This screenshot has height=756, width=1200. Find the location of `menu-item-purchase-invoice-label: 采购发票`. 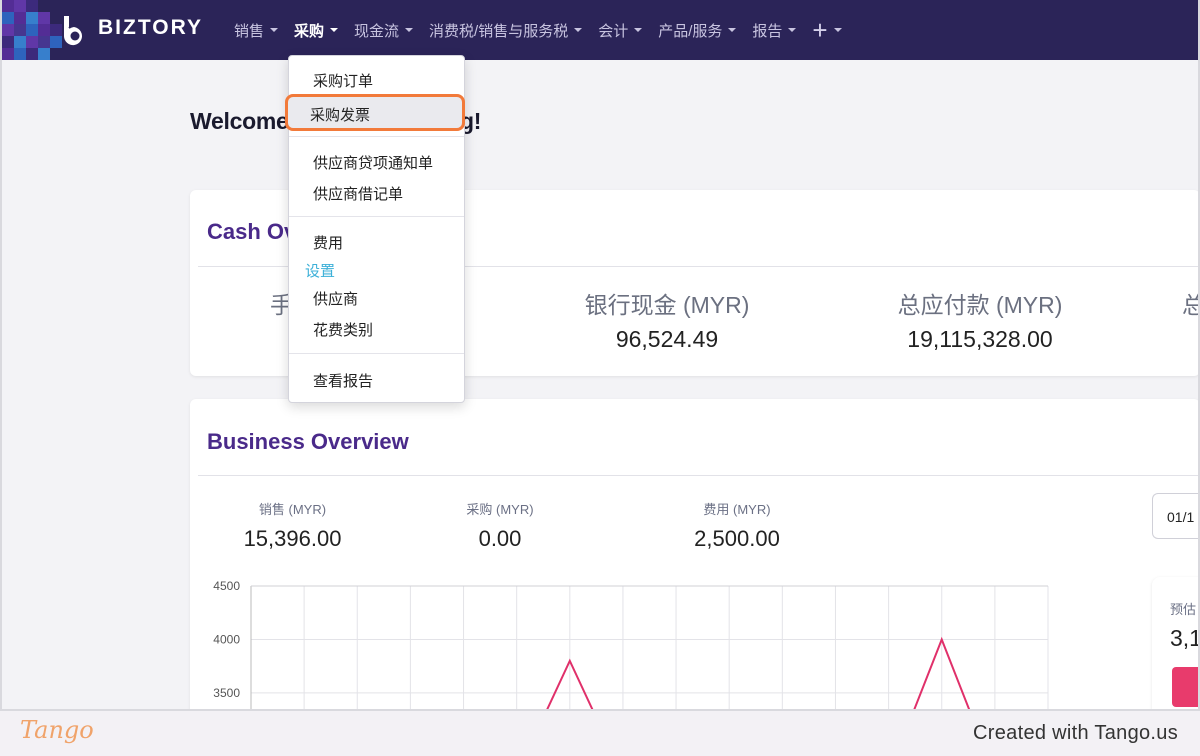

menu-item-purchase-invoice-label: 采购发票 is located at coordinates (340, 115).